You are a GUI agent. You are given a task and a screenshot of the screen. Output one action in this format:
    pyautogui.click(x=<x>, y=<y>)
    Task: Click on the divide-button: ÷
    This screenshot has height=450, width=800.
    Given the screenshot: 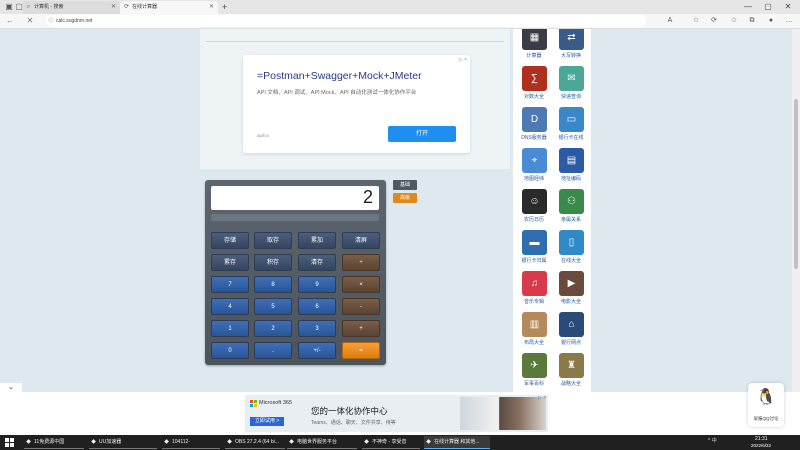 What is the action you would take?
    pyautogui.click(x=361, y=262)
    